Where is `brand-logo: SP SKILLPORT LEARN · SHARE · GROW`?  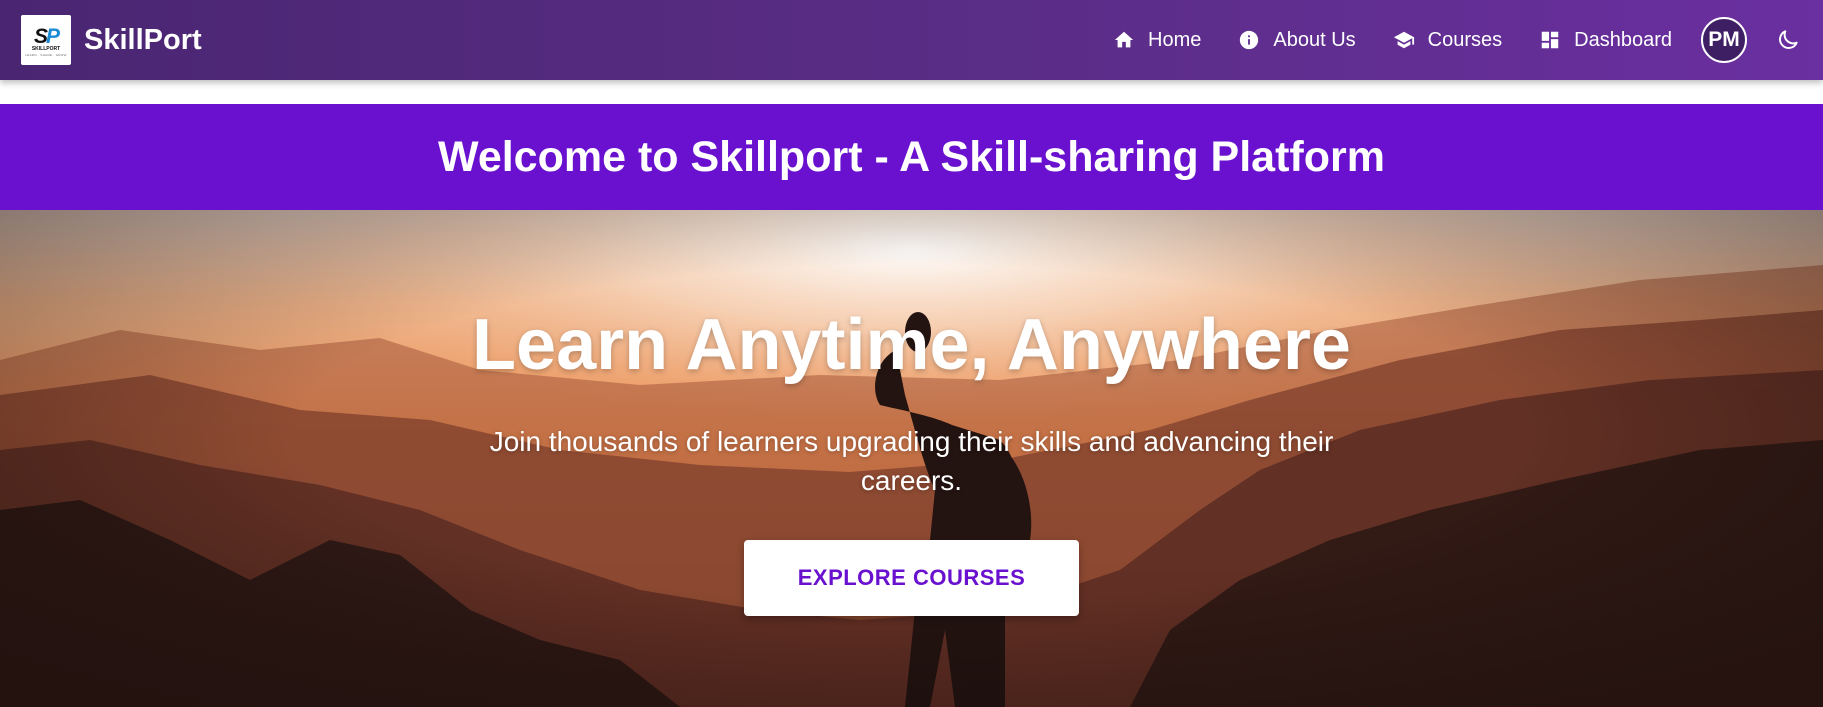
brand-logo: SP SKILLPORT LEARN · SHARE · GROW is located at coordinates (46, 40).